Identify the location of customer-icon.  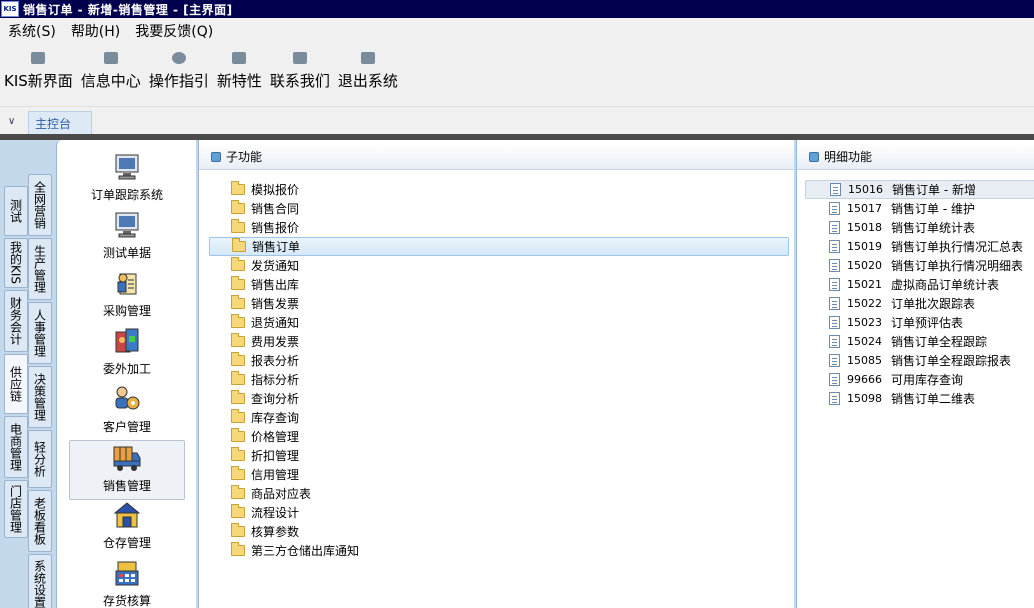
(127, 398).